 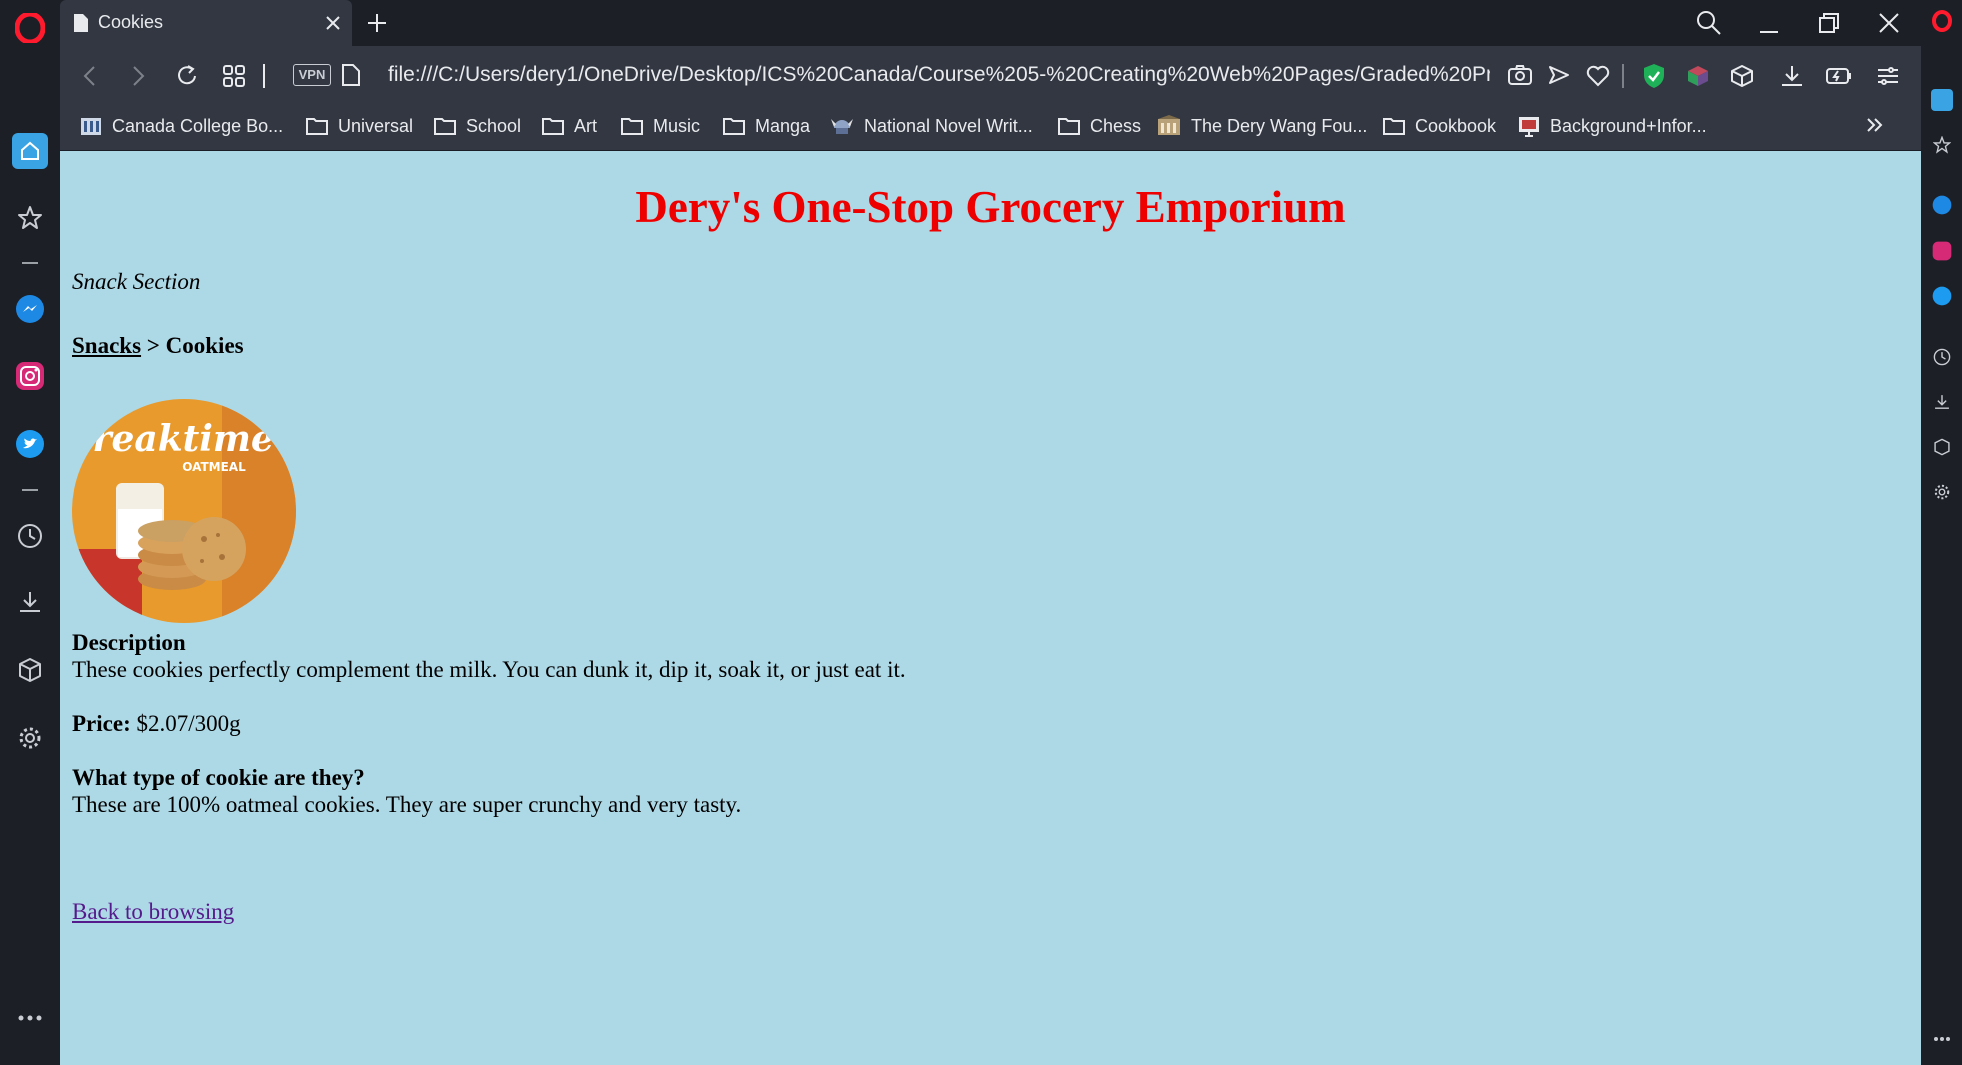 I want to click on vpn-badge: VPN, so click(x=312, y=75).